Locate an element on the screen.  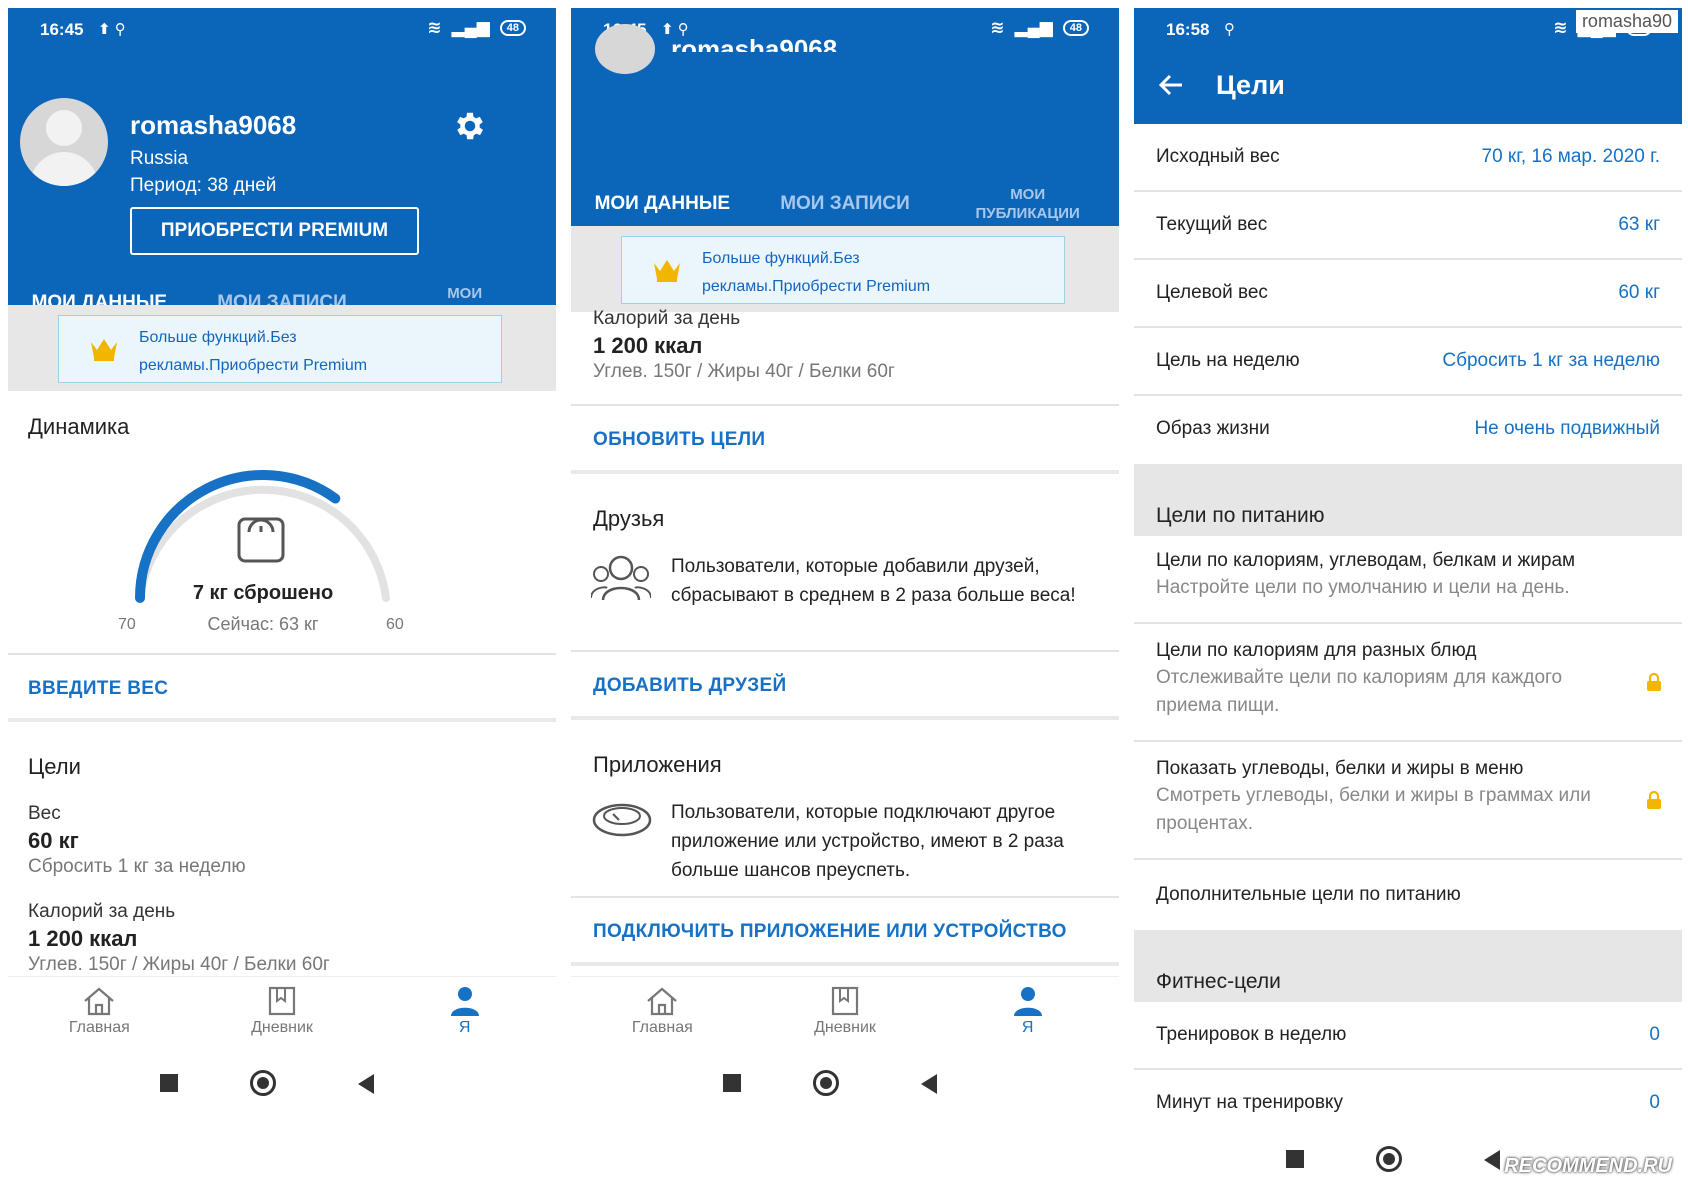
current-weight-text: Сейчас: 63 кг is located at coordinates (263, 624).